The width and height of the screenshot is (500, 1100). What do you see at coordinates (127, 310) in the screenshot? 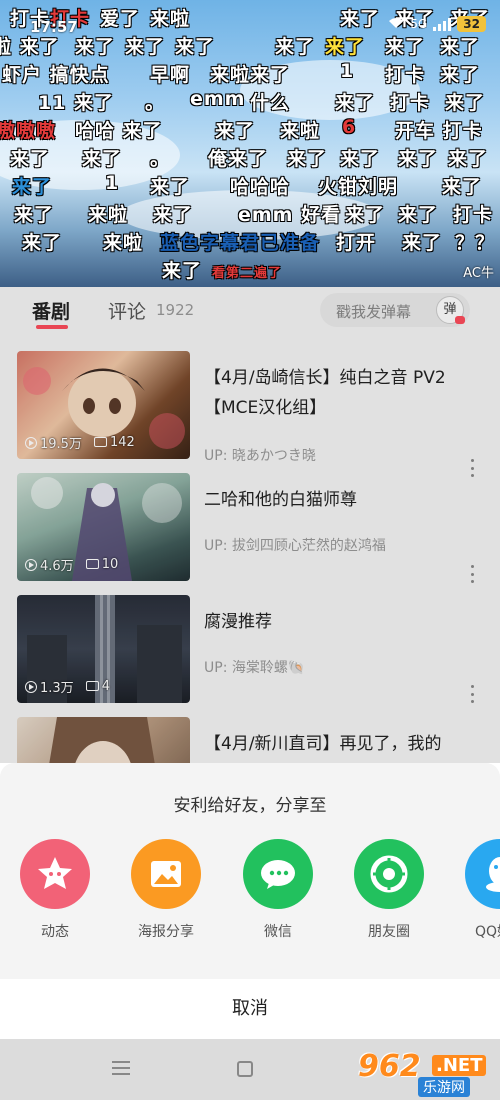
I see `tab-comments: 评论` at bounding box center [127, 310].